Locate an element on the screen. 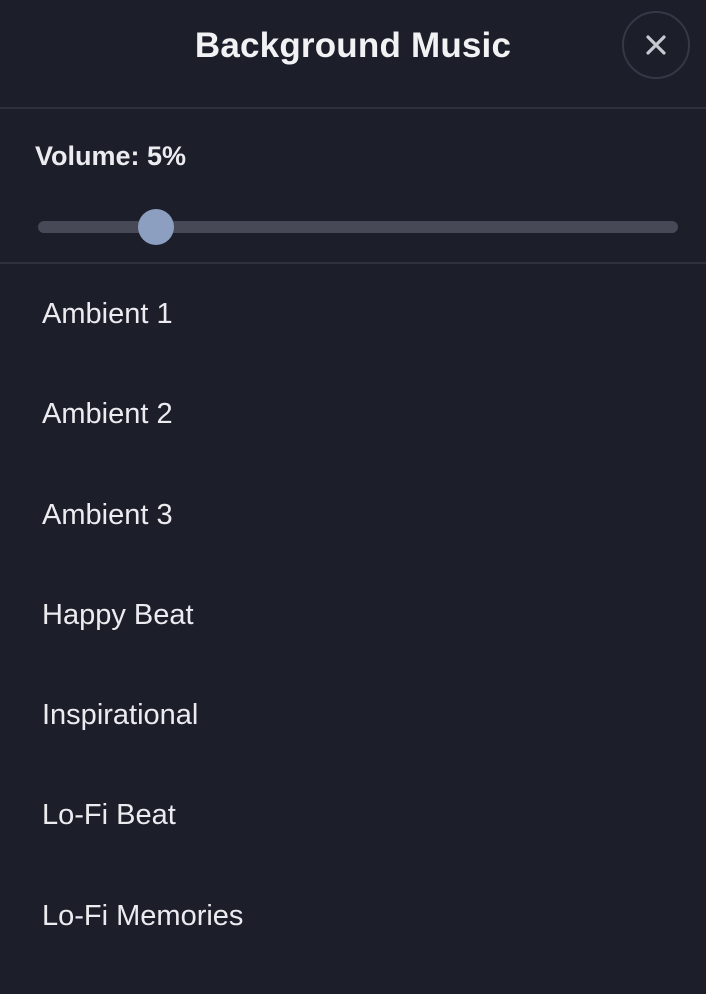 This screenshot has height=994, width=706. track-label: Inspirational is located at coordinates (120, 715).